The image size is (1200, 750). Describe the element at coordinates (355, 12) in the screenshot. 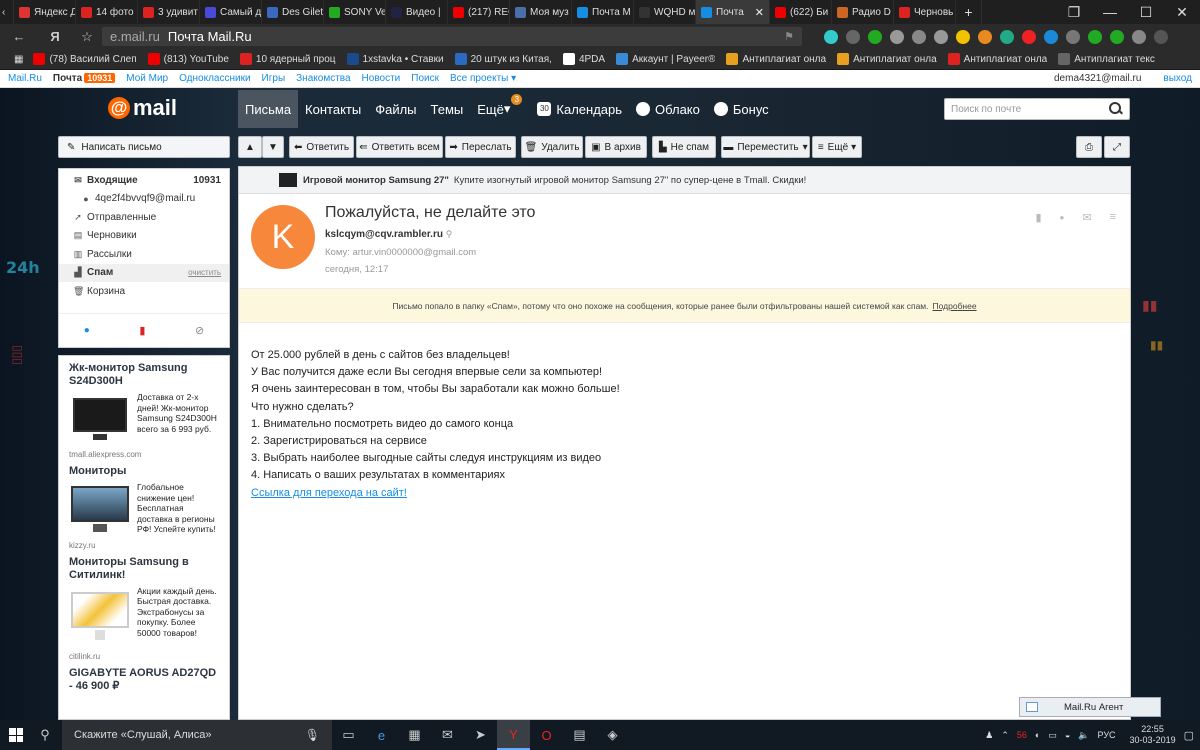

I see `browser-tab: SONY Ve` at that location.